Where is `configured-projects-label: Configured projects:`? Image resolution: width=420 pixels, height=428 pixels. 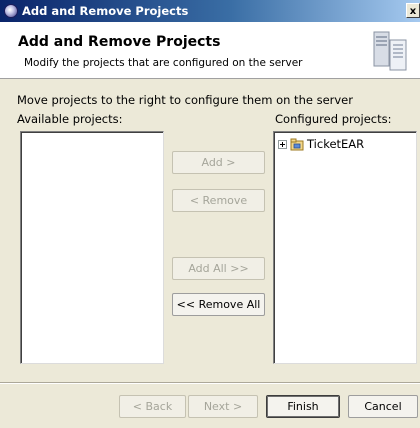
configured-projects-label: Configured projects: is located at coordinates (333, 119).